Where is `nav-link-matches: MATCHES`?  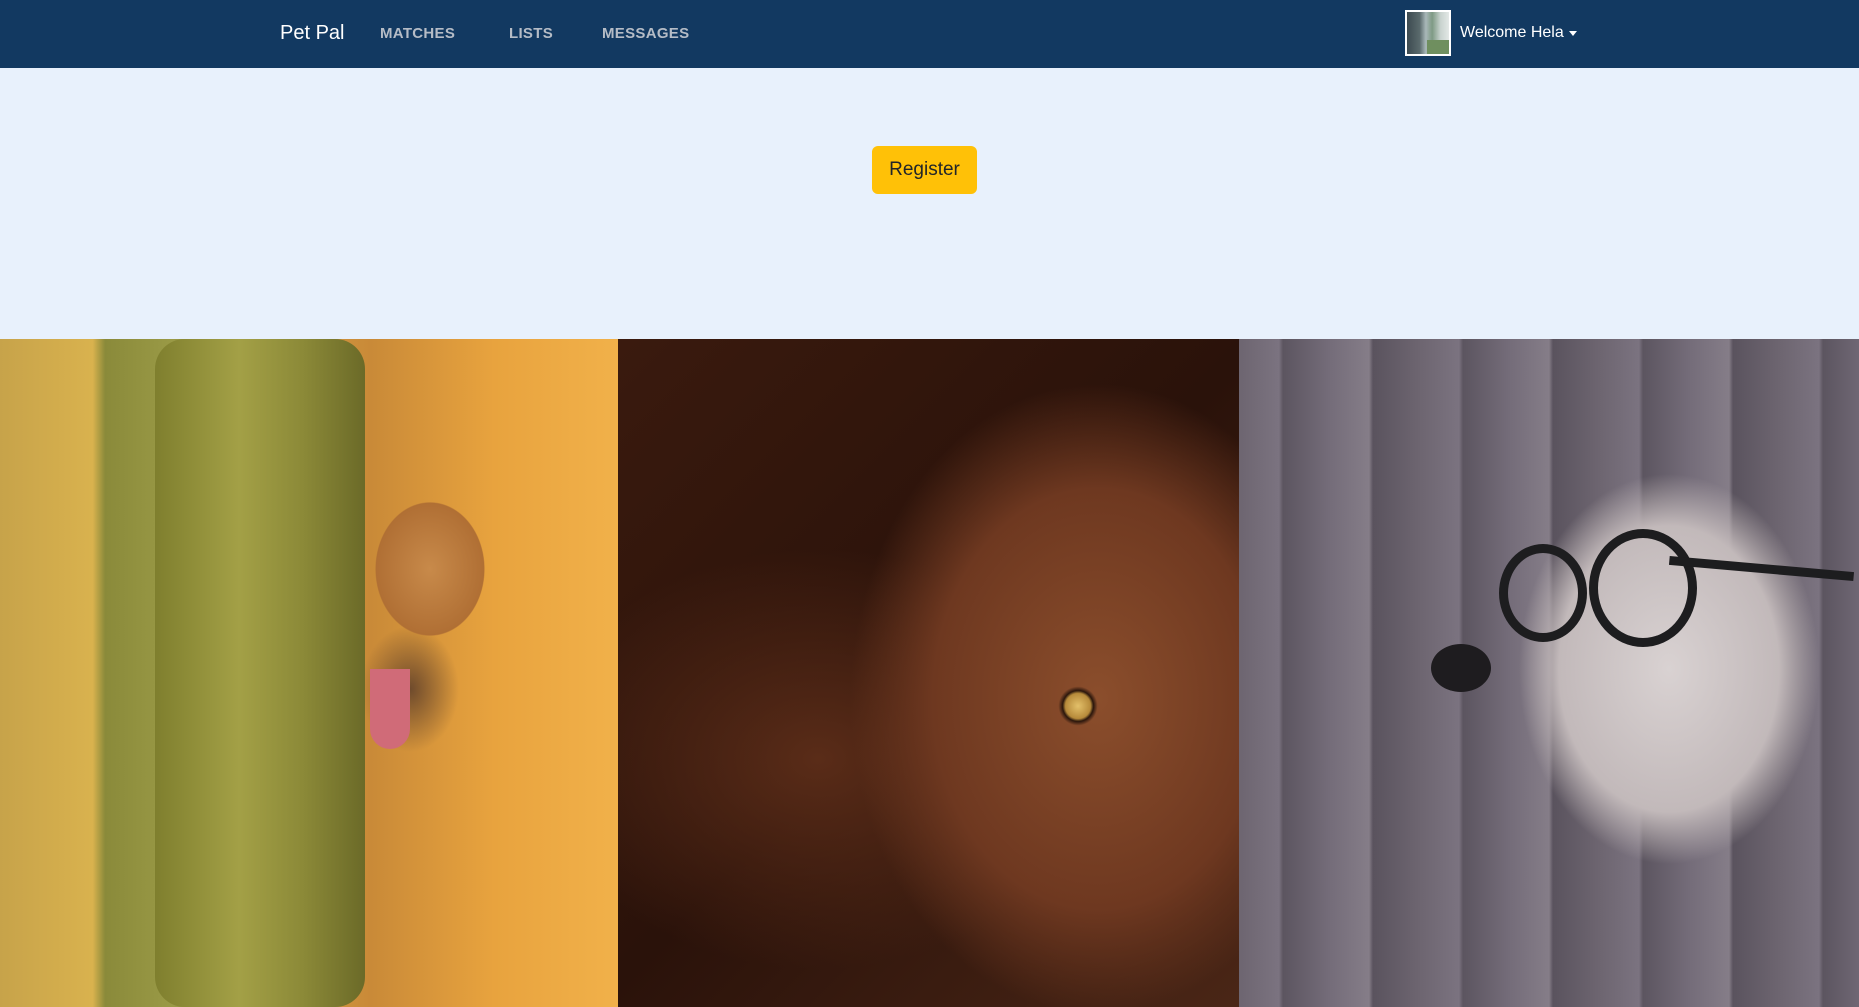
nav-link-matches: MATCHES is located at coordinates (417, 33).